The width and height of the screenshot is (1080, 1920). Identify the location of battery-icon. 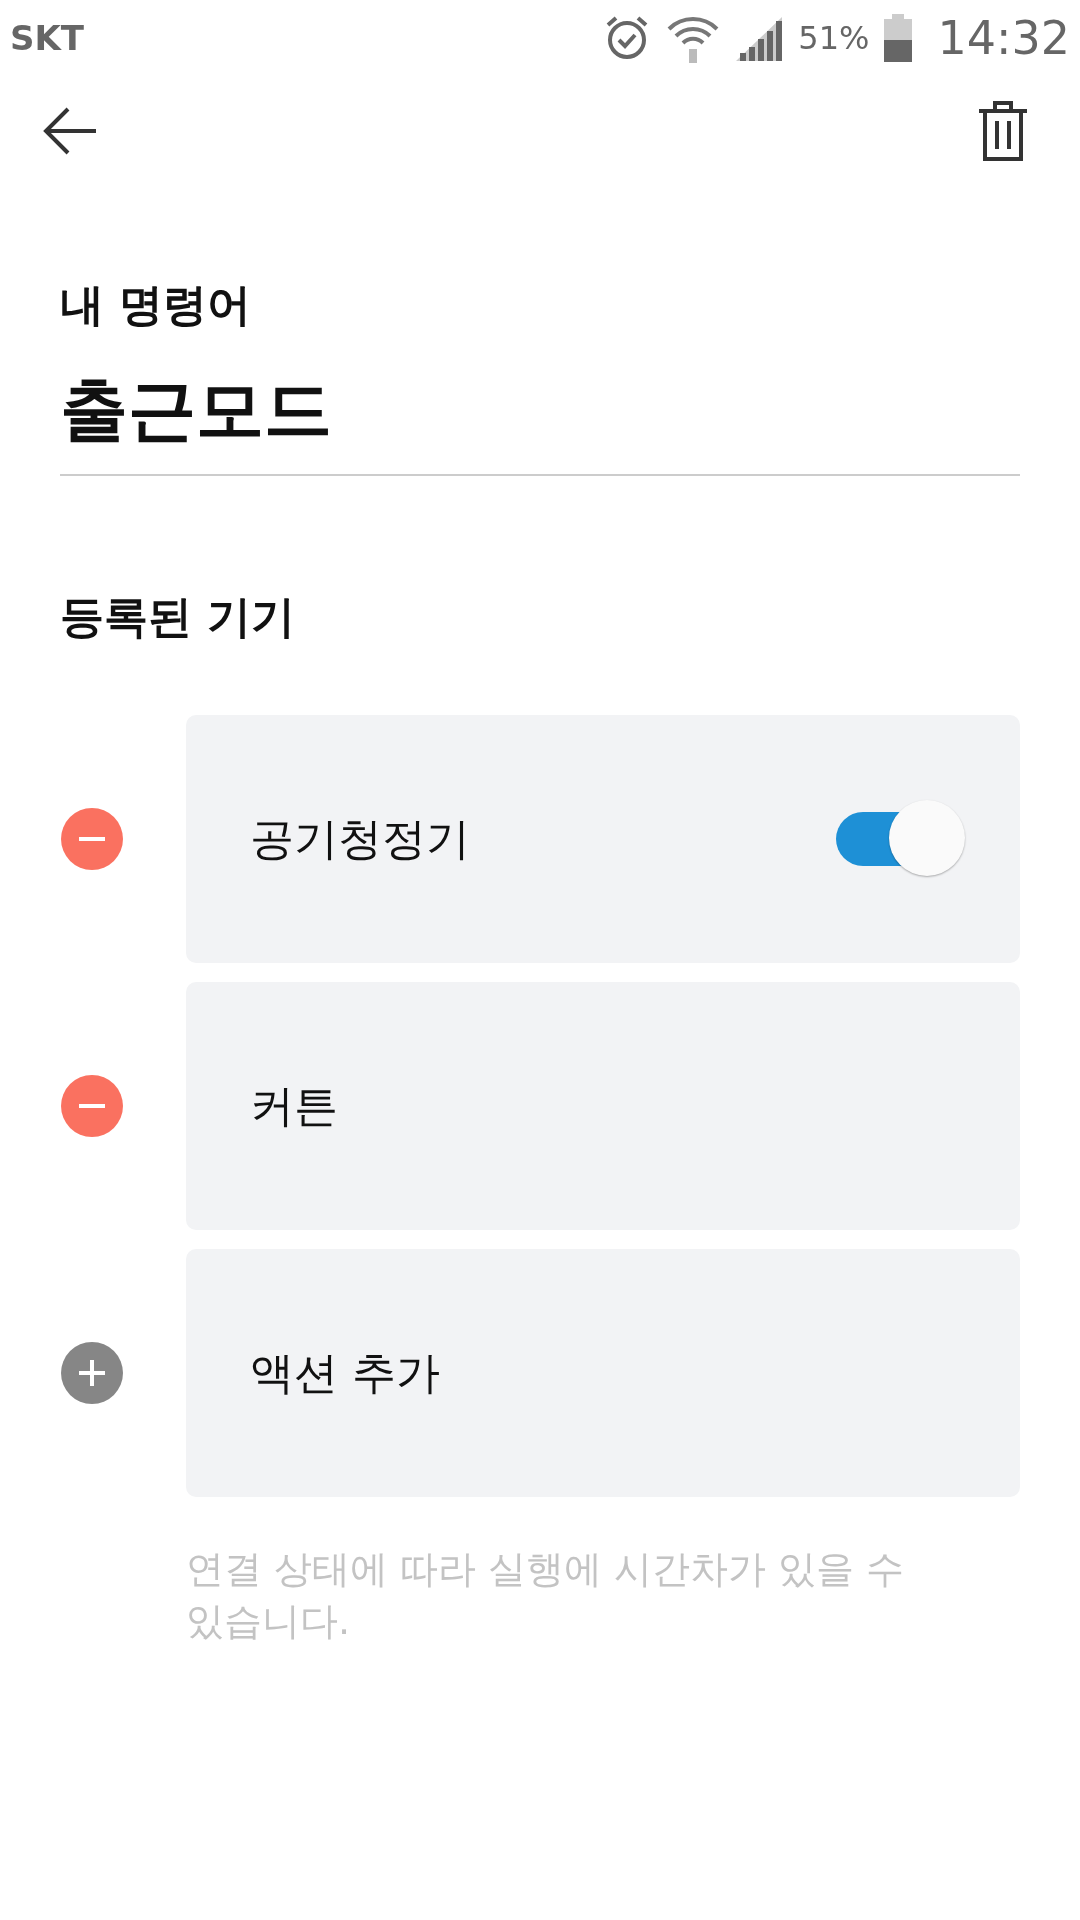
(898, 38).